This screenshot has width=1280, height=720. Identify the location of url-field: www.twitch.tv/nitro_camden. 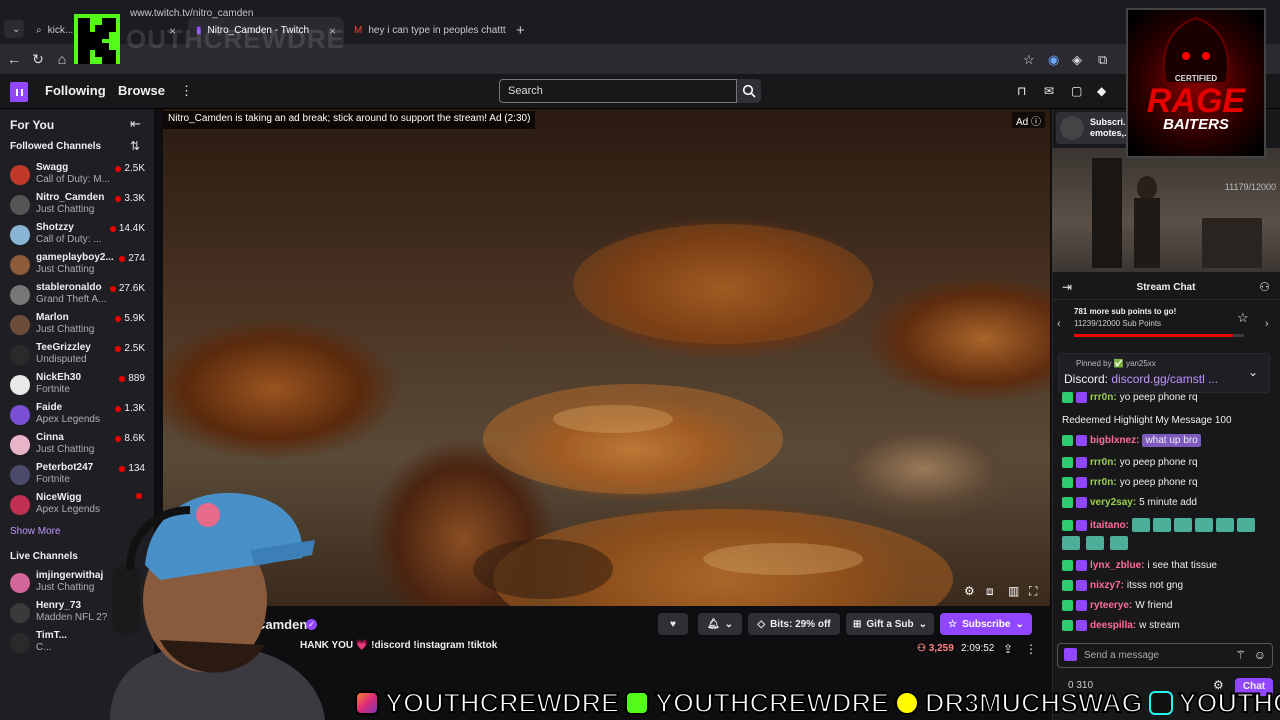
(191, 13).